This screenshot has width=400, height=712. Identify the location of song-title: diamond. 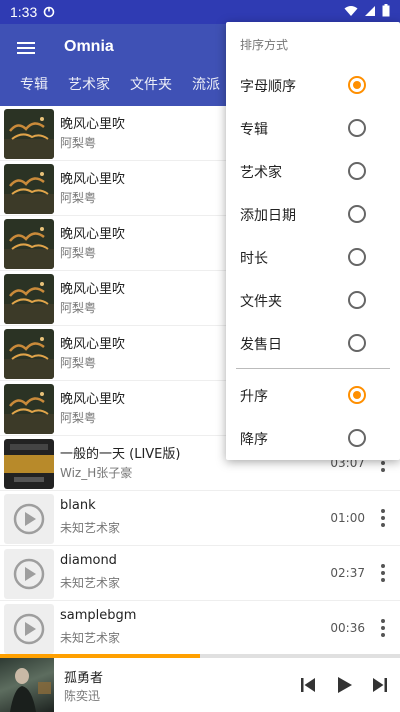
(88, 560).